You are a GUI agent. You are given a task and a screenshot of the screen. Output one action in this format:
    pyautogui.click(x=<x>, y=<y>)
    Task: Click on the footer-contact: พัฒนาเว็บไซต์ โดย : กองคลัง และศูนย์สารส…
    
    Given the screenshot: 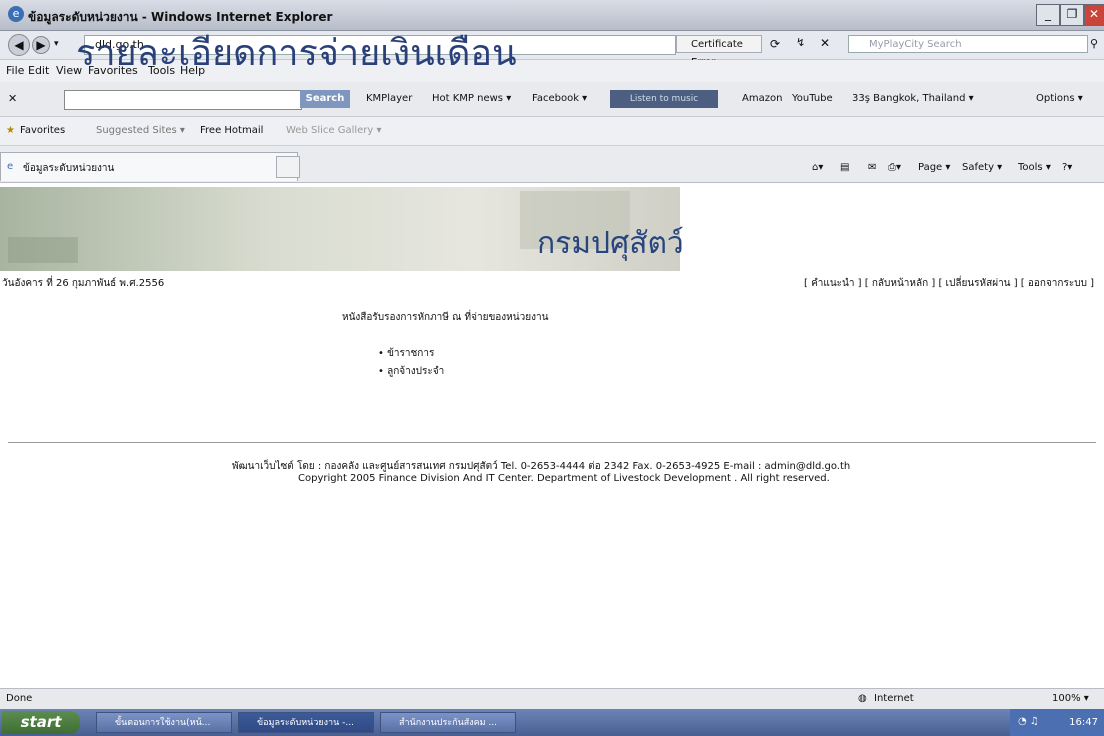 What is the action you would take?
    pyautogui.click(x=541, y=466)
    